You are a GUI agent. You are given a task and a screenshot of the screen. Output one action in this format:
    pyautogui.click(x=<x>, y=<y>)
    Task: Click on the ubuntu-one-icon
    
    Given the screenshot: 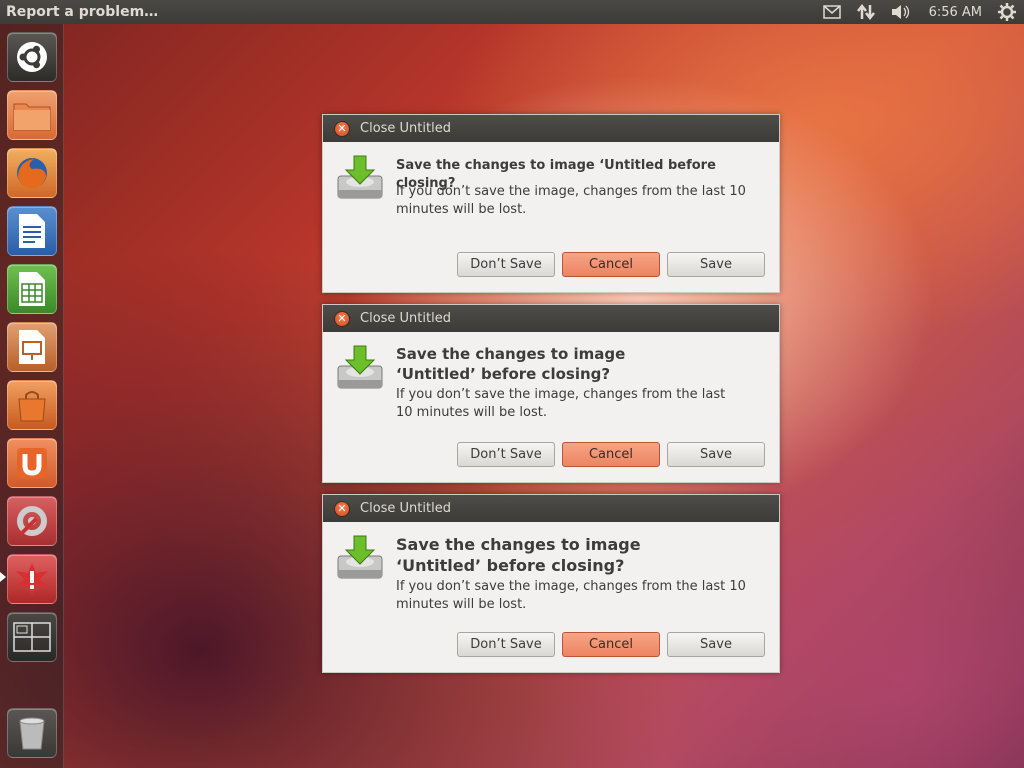 What is the action you would take?
    pyautogui.click(x=32, y=463)
    